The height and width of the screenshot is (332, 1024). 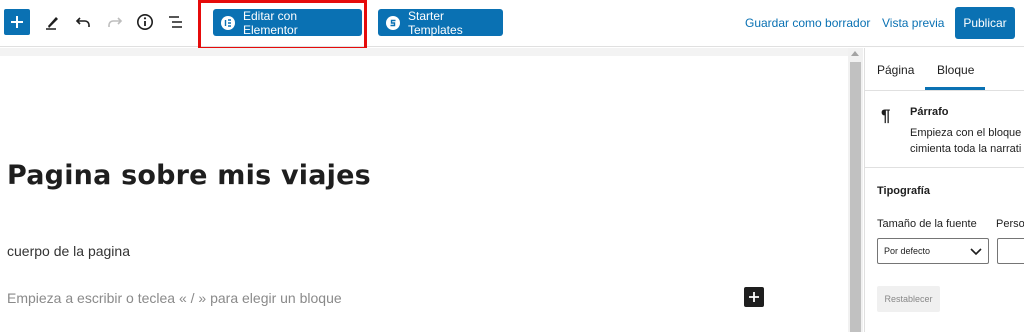 I want to click on font-size-select: Por defecto, so click(x=933, y=251).